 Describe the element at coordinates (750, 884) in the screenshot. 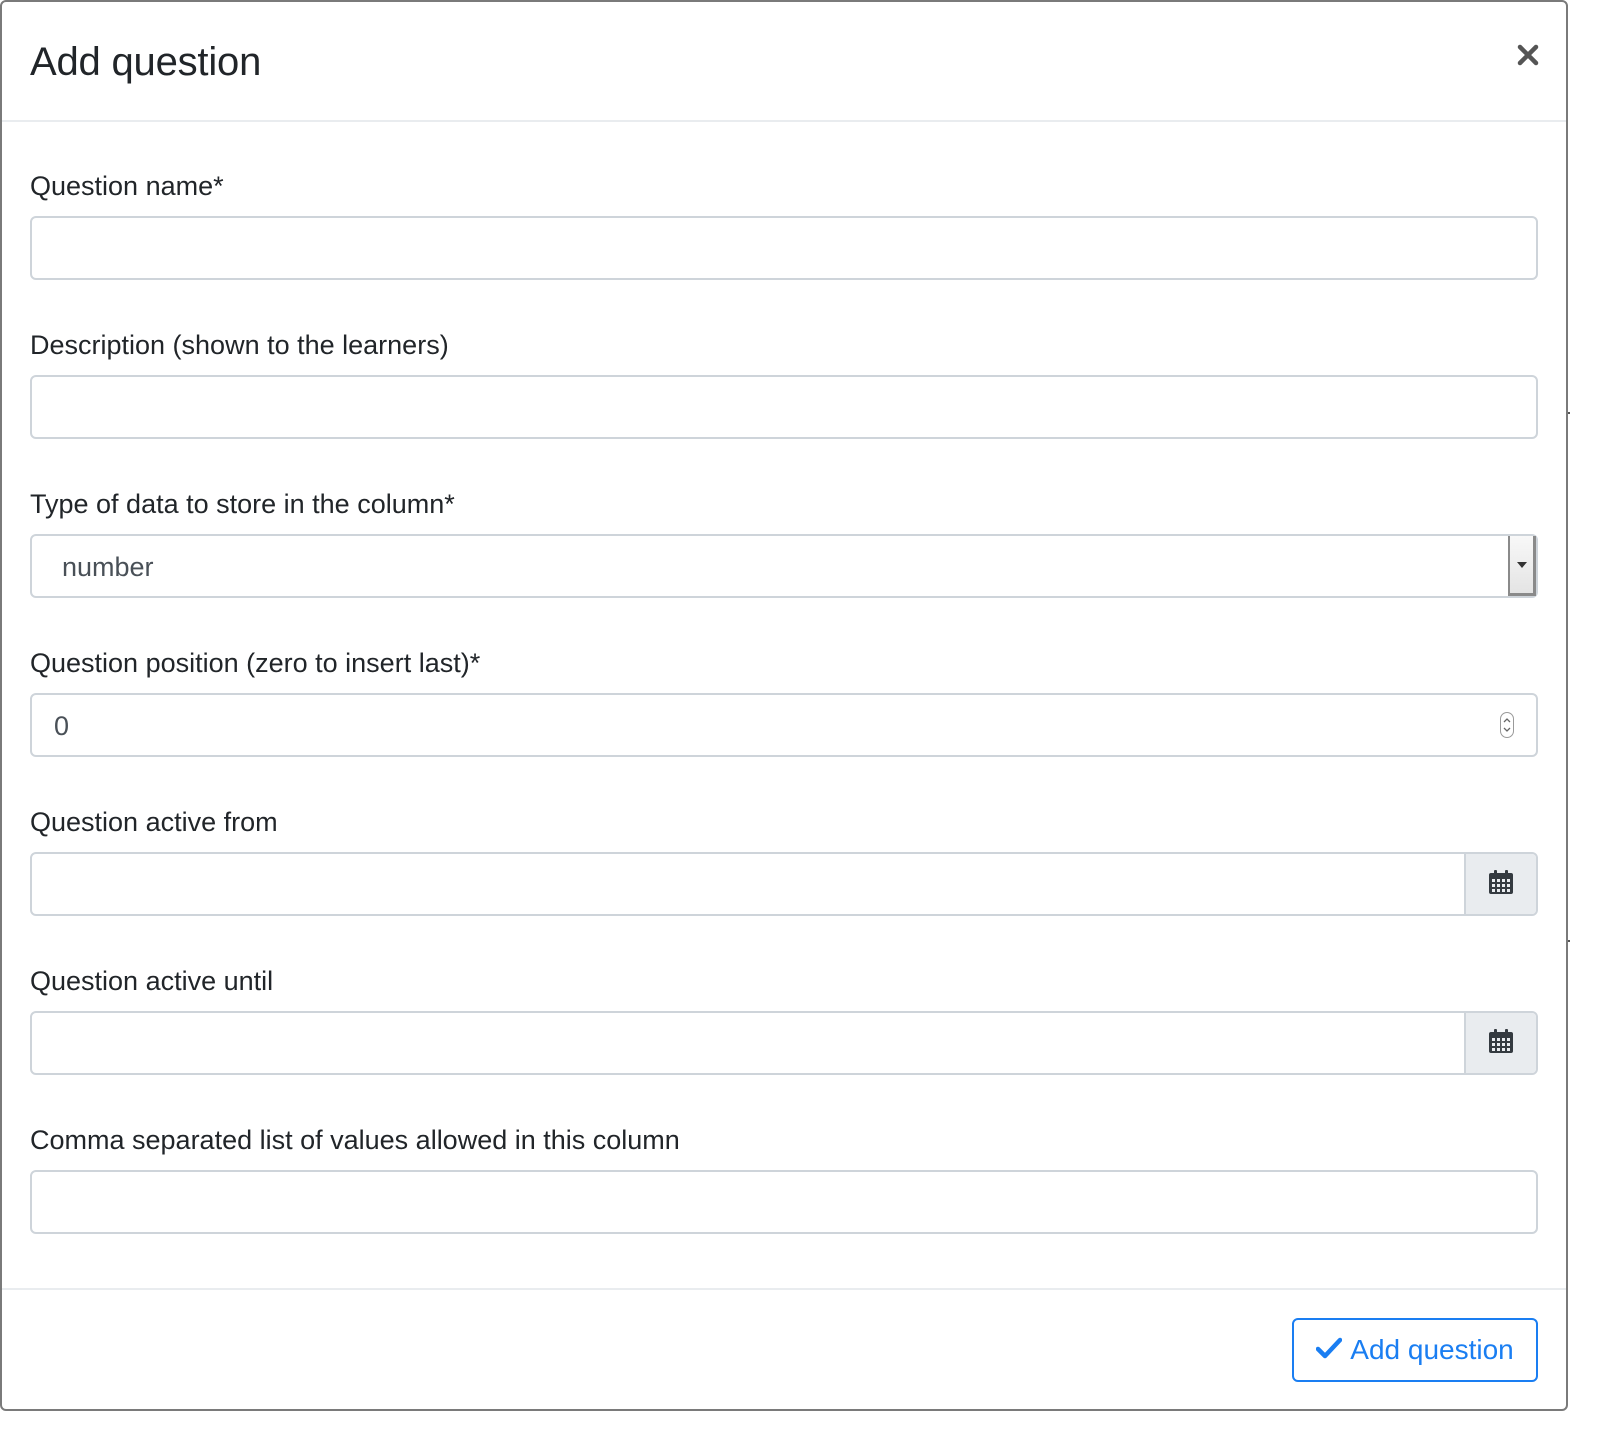

I see `active-from-input` at that location.